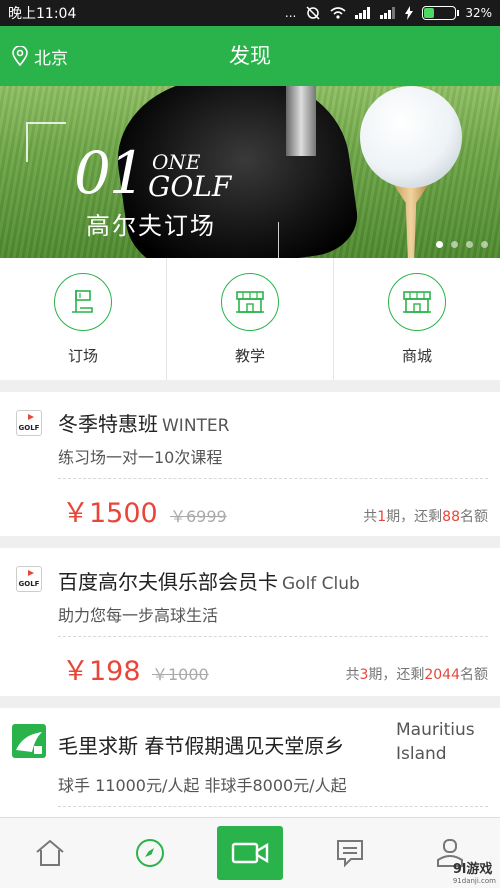  I want to click on stock-remaining: 2044, so click(442, 675).